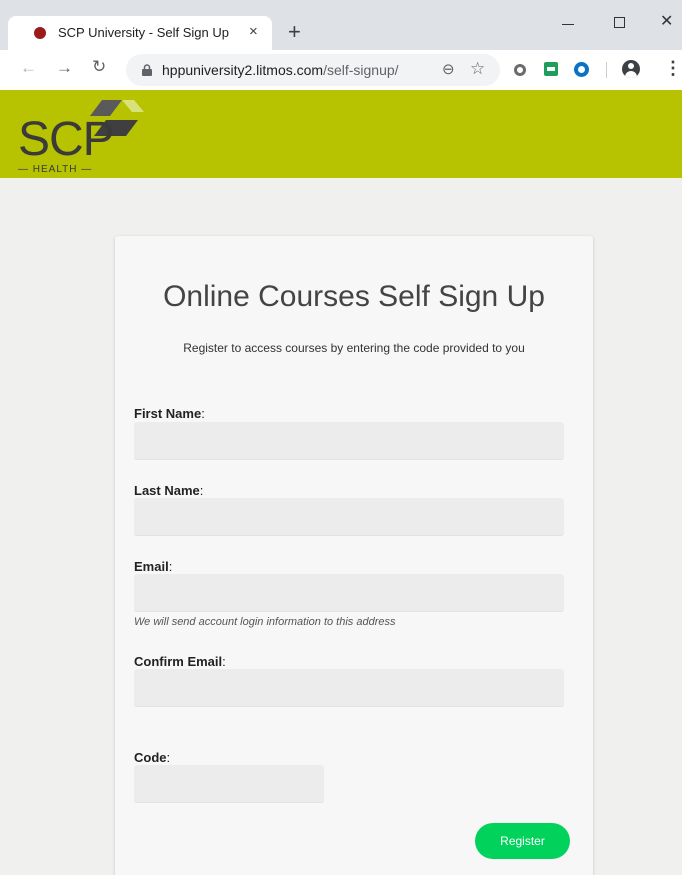 The height and width of the screenshot is (875, 682). Describe the element at coordinates (64, 68) in the screenshot. I see `forward-arrow-icon: →` at that location.